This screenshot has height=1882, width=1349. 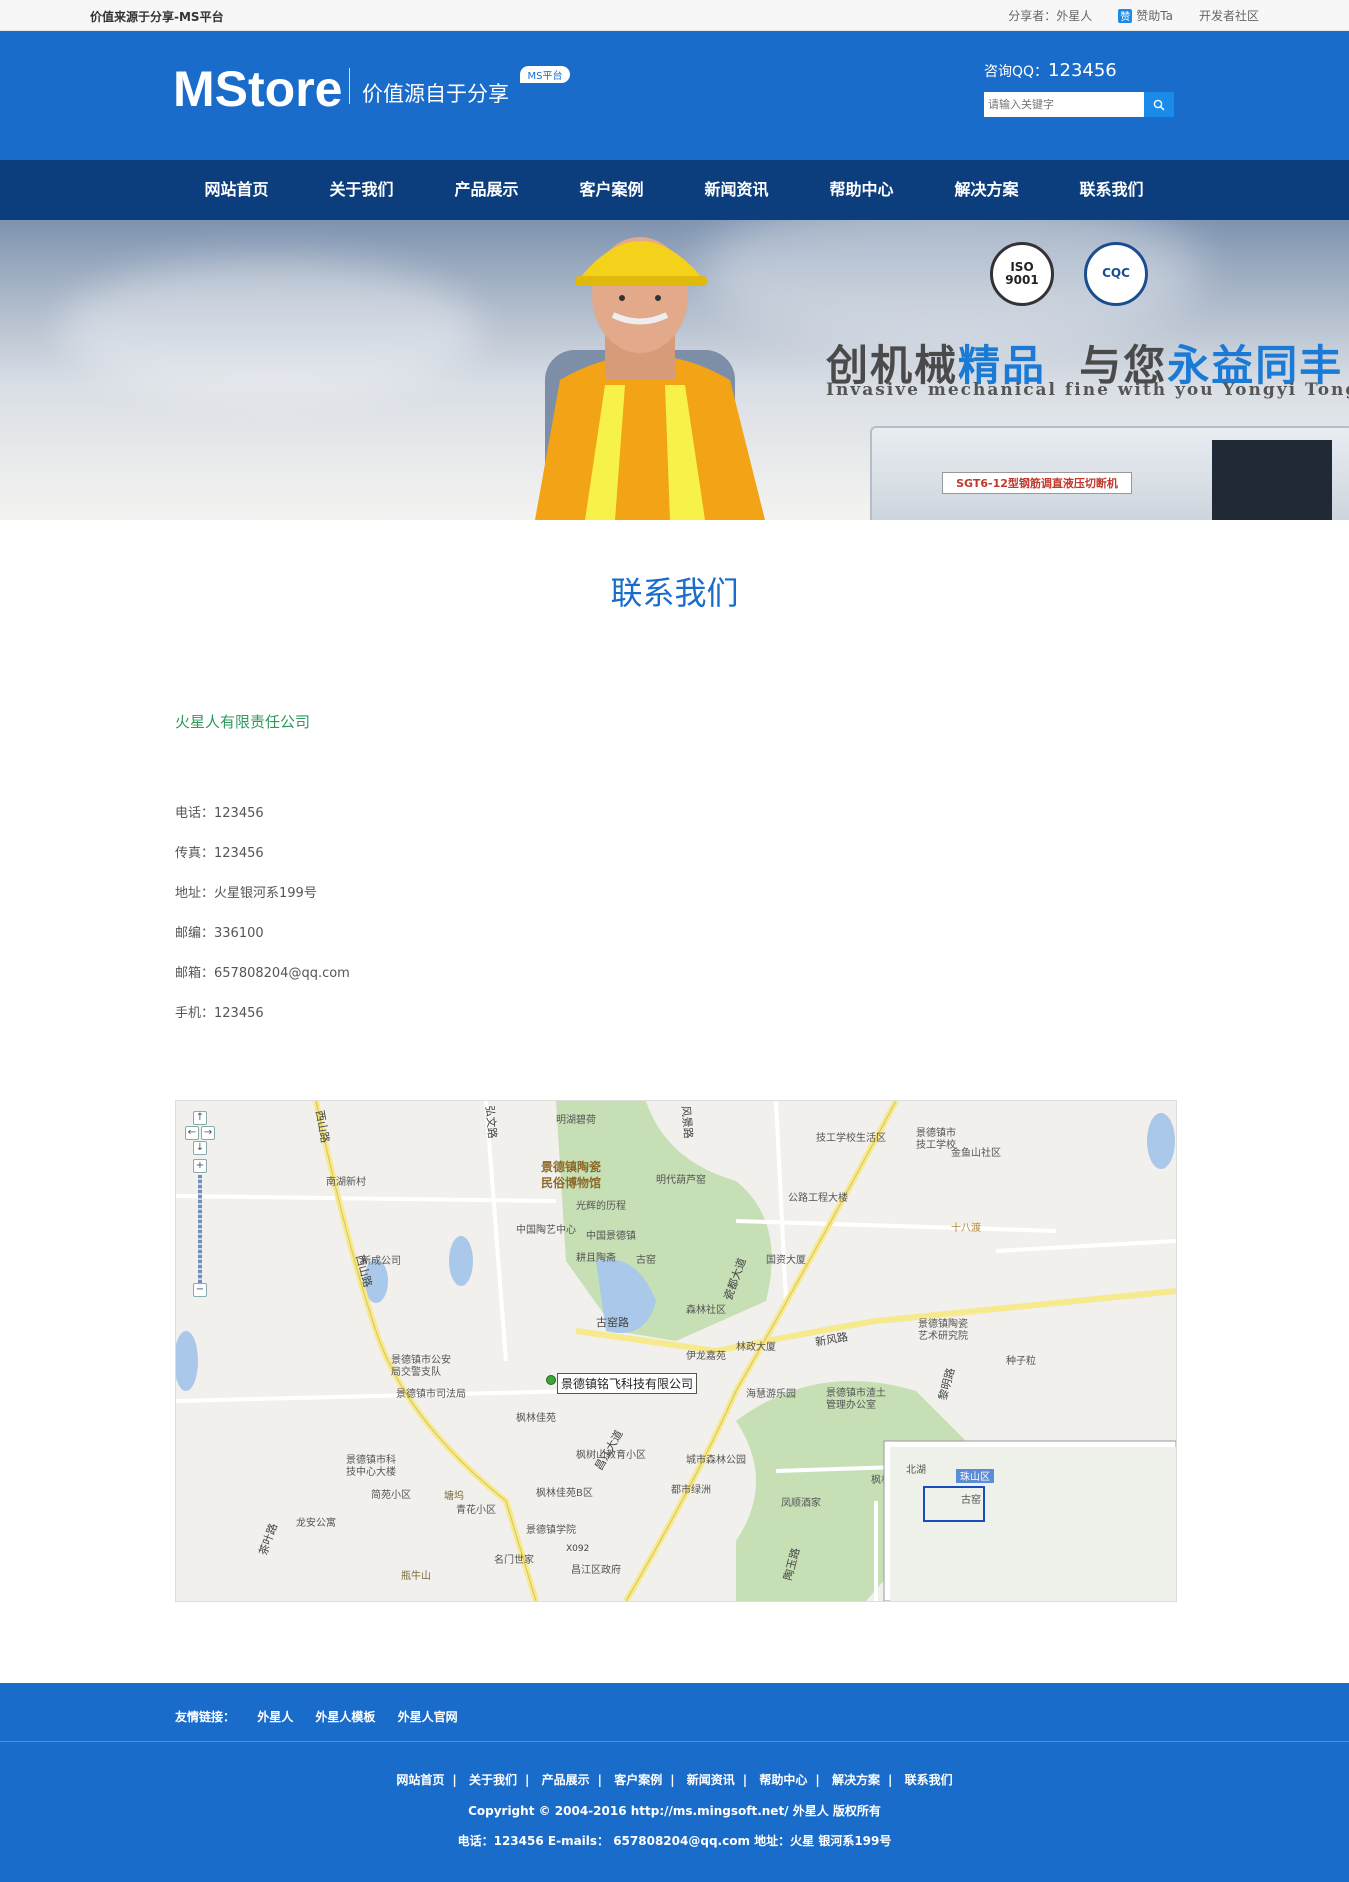 I want to click on contact-mobile: 手机：123456, so click(x=219, y=1013).